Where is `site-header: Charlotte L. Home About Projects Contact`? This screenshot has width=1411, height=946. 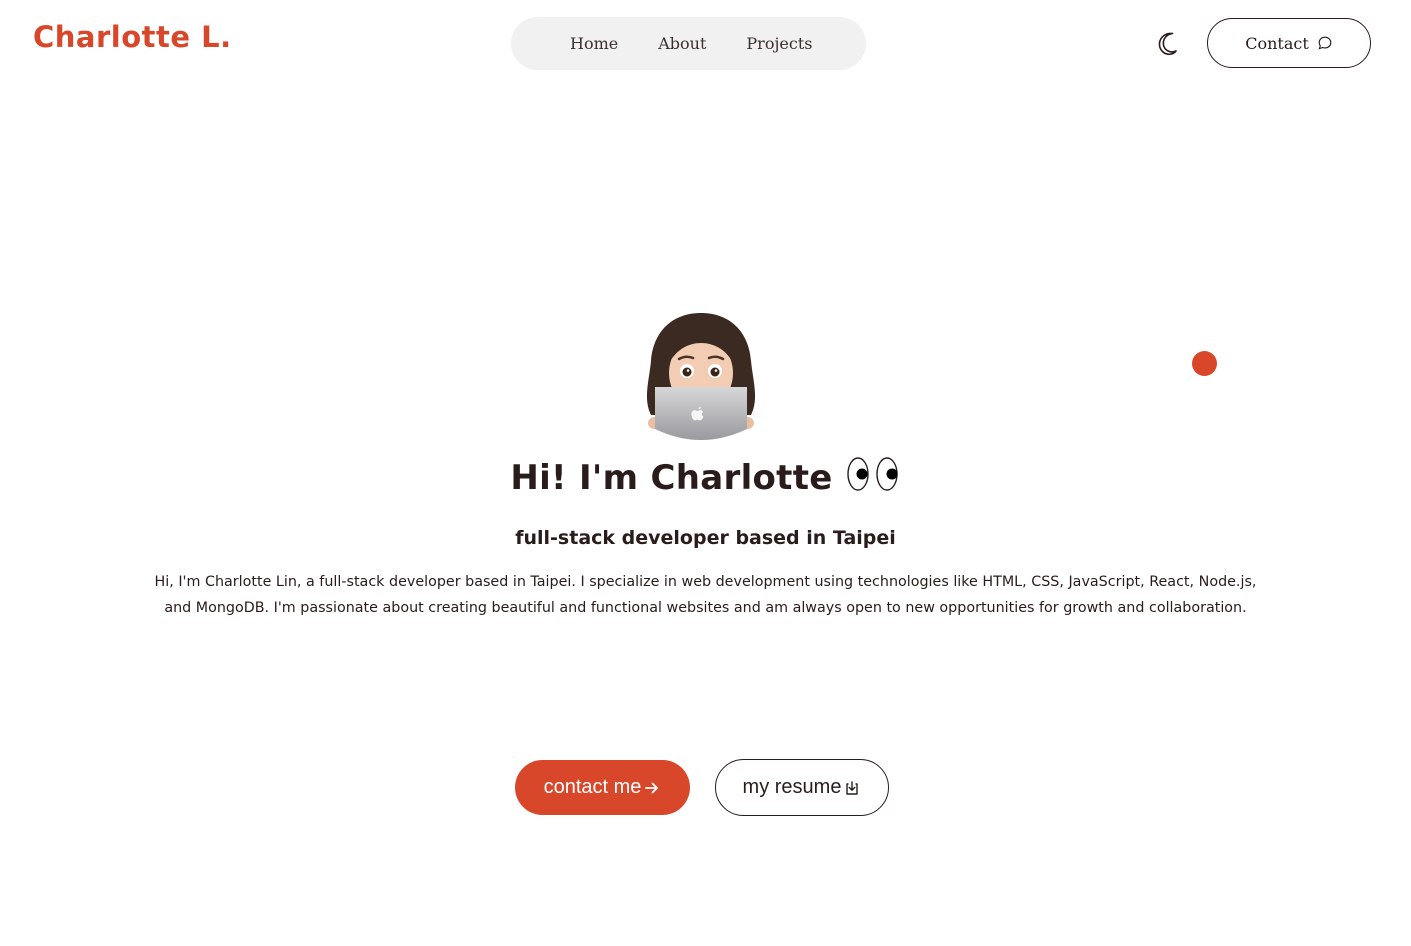
site-header: Charlotte L. Home About Projects Contact is located at coordinates (705, 45).